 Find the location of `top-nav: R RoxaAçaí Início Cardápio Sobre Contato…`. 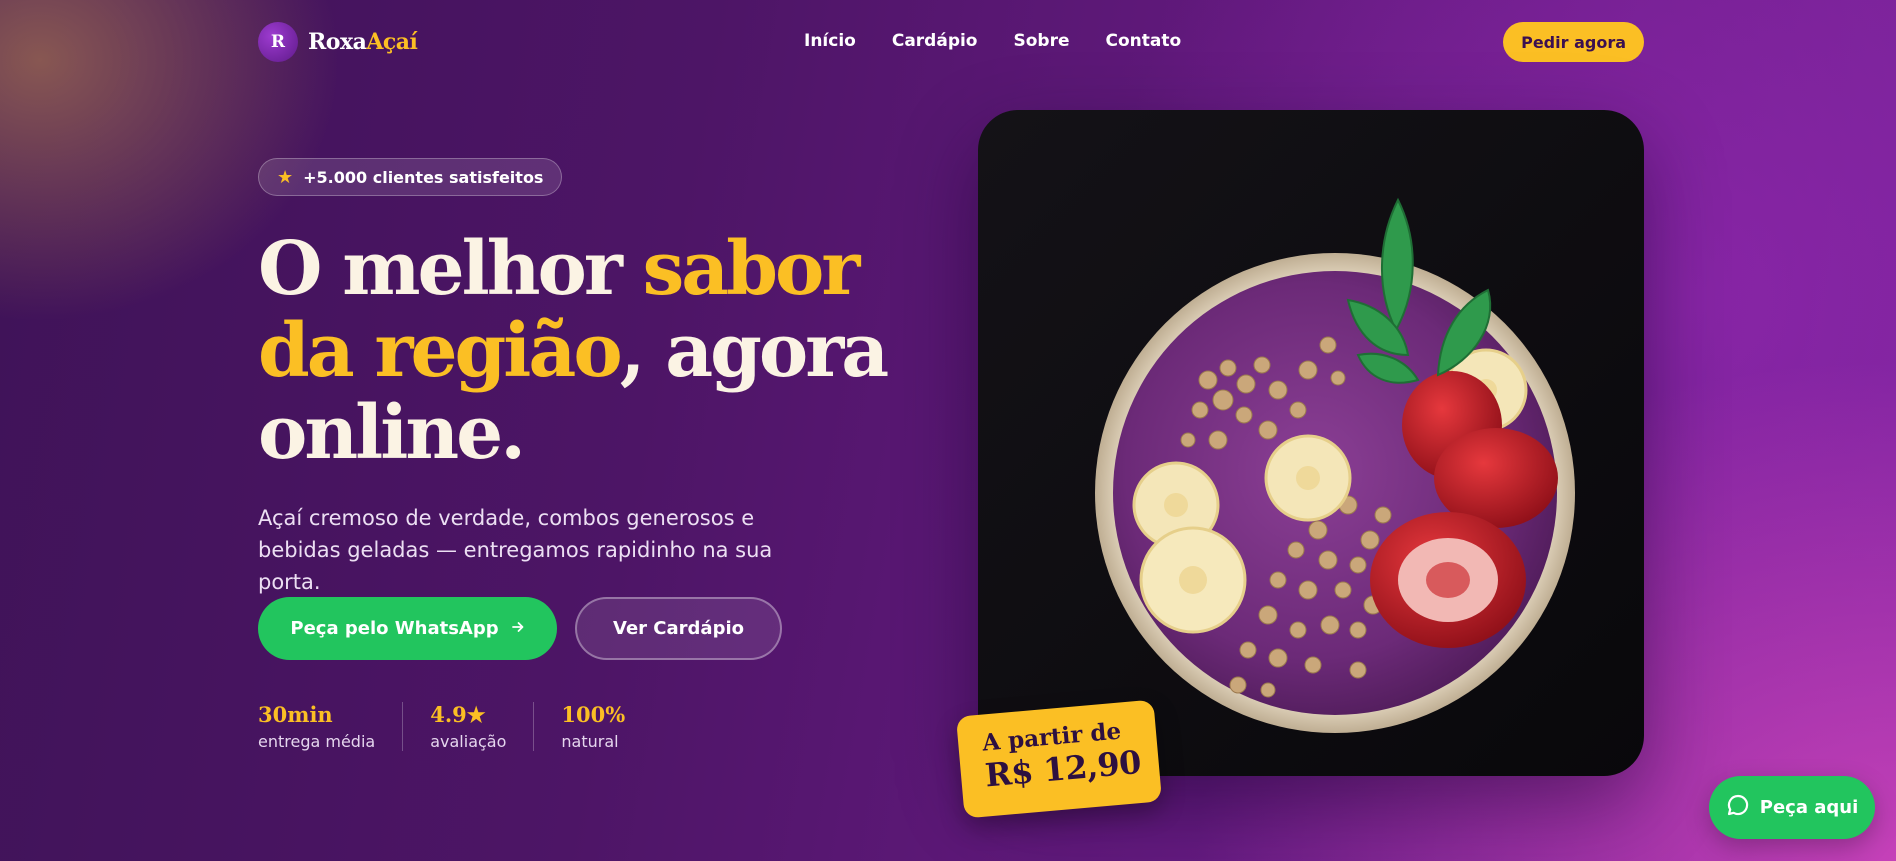

top-nav: R RoxaAçaí Início Cardápio Sobre Contato… is located at coordinates (951, 42).